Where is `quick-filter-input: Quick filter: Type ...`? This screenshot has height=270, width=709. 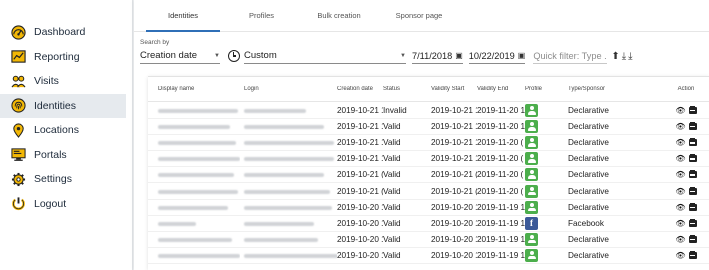 quick-filter-input: Quick filter: Type ... is located at coordinates (570, 56).